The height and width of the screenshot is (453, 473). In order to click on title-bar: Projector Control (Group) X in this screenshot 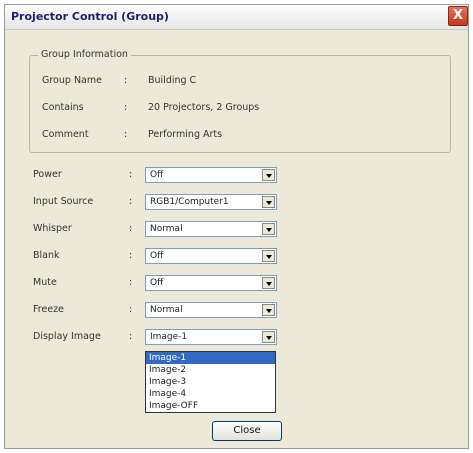, I will do `click(236, 17)`.